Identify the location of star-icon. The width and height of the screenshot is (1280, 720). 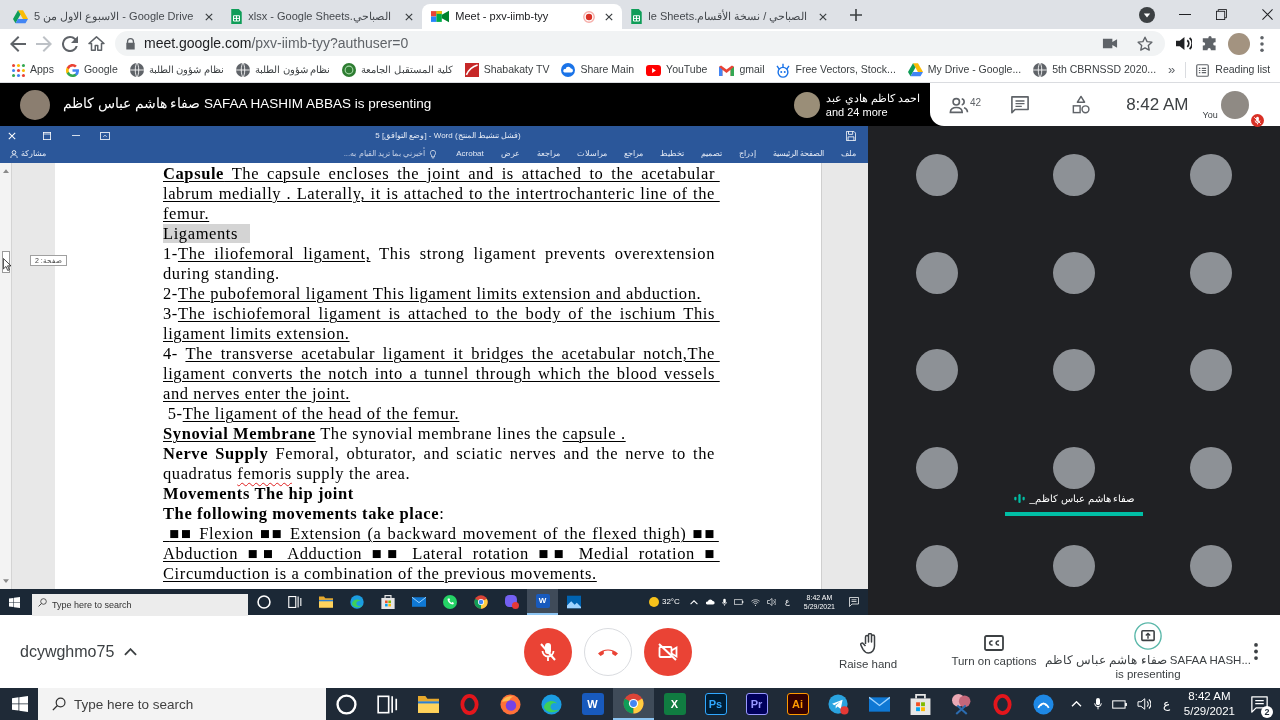
(1145, 43).